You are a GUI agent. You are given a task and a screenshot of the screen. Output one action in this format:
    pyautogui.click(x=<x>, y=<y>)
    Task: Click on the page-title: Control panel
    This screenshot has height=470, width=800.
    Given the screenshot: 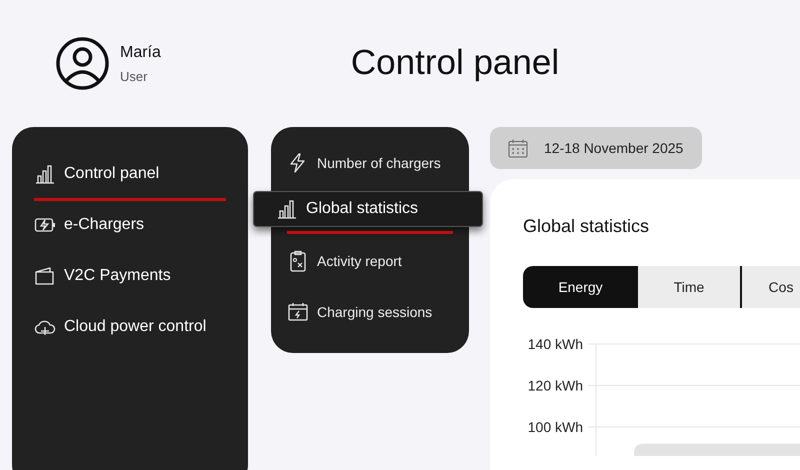 What is the action you would take?
    pyautogui.click(x=455, y=63)
    